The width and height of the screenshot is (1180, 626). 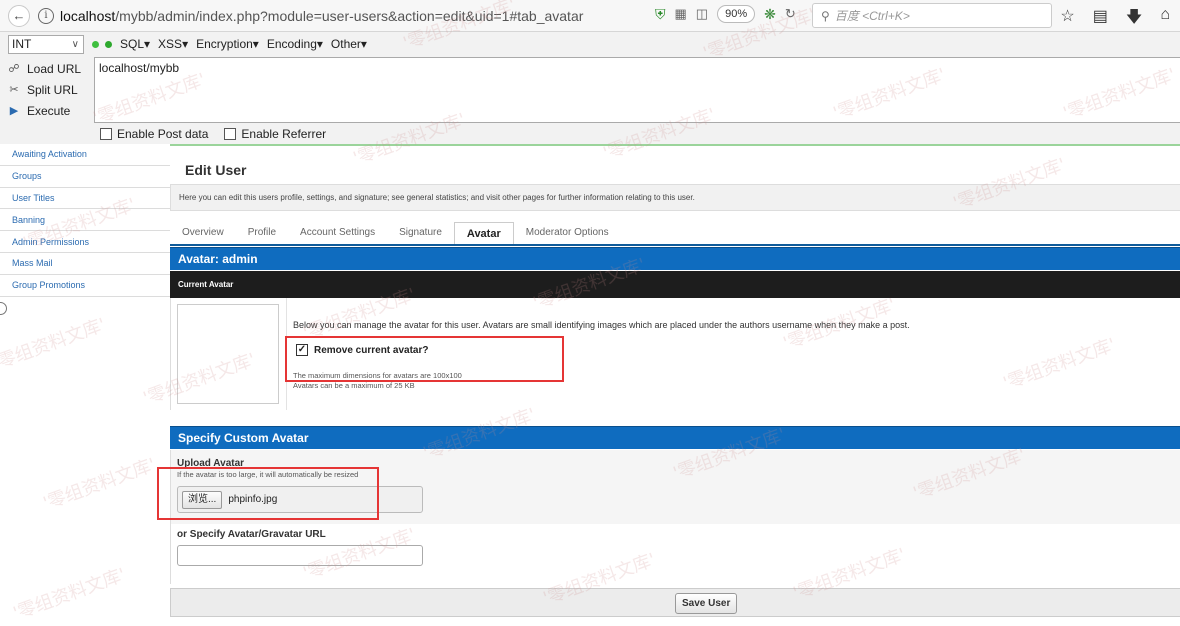 What do you see at coordinates (228, 354) in the screenshot?
I see `avatar-image` at bounding box center [228, 354].